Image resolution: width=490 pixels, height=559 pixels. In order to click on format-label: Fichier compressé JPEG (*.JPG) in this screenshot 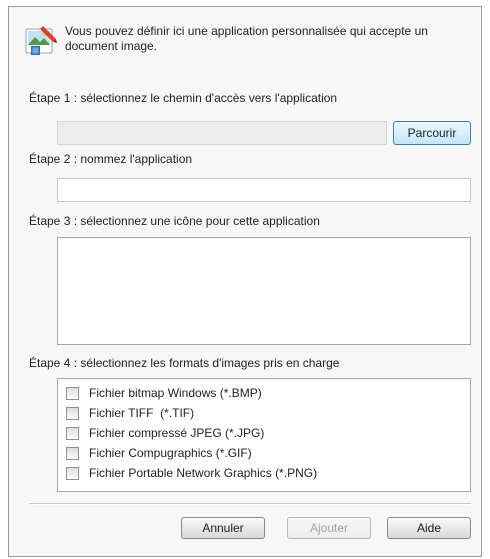, I will do `click(177, 433)`.